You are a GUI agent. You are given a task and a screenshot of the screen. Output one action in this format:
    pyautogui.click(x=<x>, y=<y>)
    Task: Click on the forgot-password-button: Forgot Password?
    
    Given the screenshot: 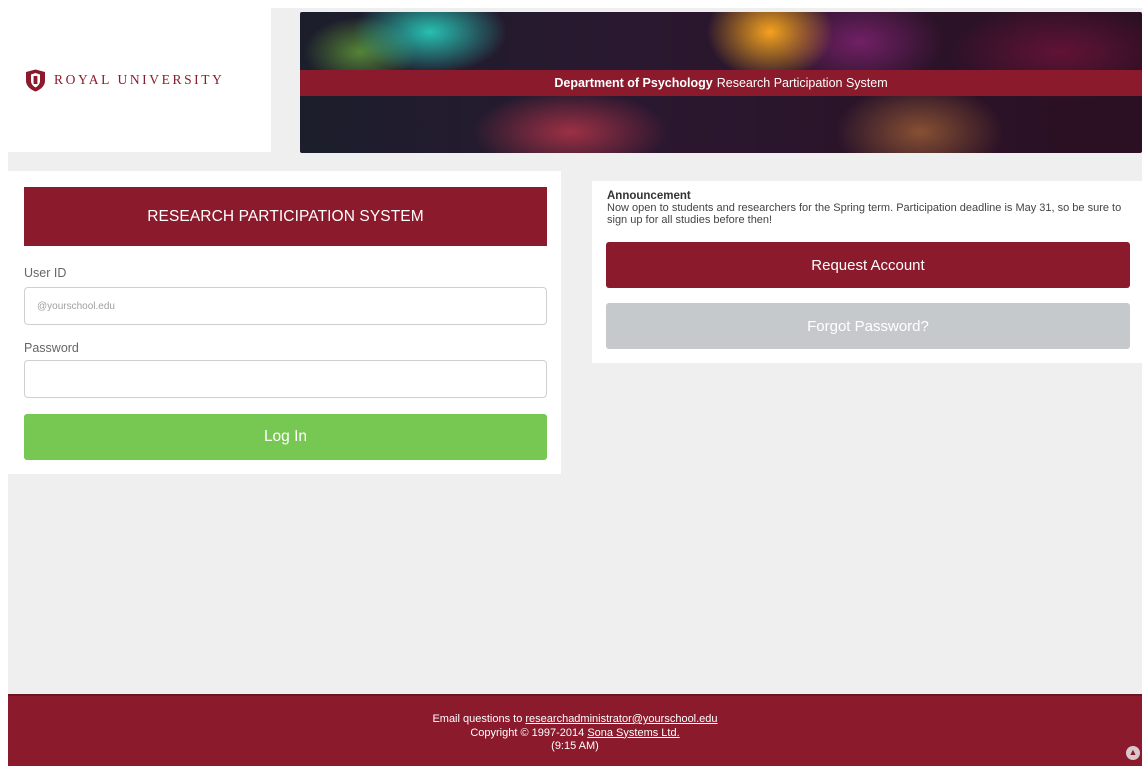 What is the action you would take?
    pyautogui.click(x=868, y=326)
    